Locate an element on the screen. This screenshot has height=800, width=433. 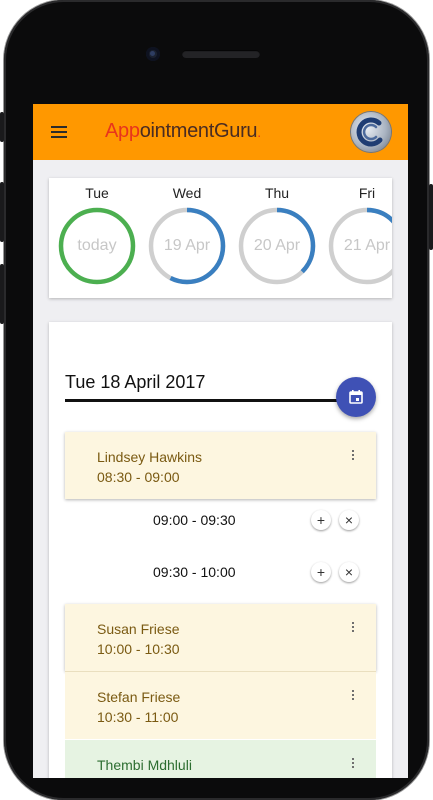
brand-part-1: App is located at coordinates (122, 131).